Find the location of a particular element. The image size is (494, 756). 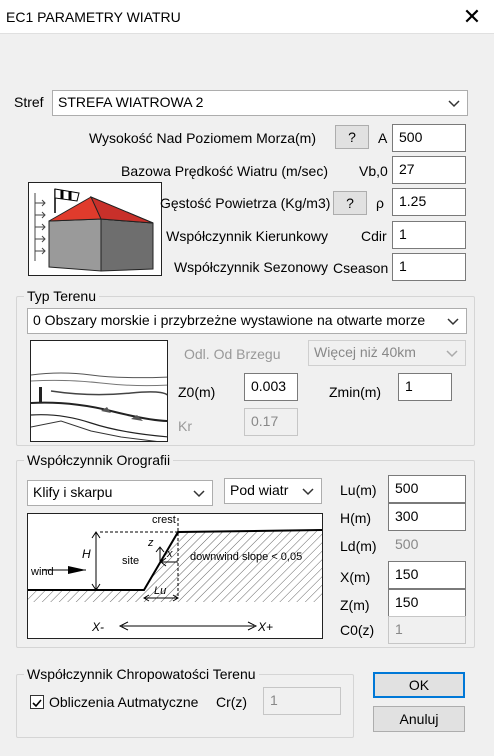

altitude-symbol: A is located at coordinates (383, 138).